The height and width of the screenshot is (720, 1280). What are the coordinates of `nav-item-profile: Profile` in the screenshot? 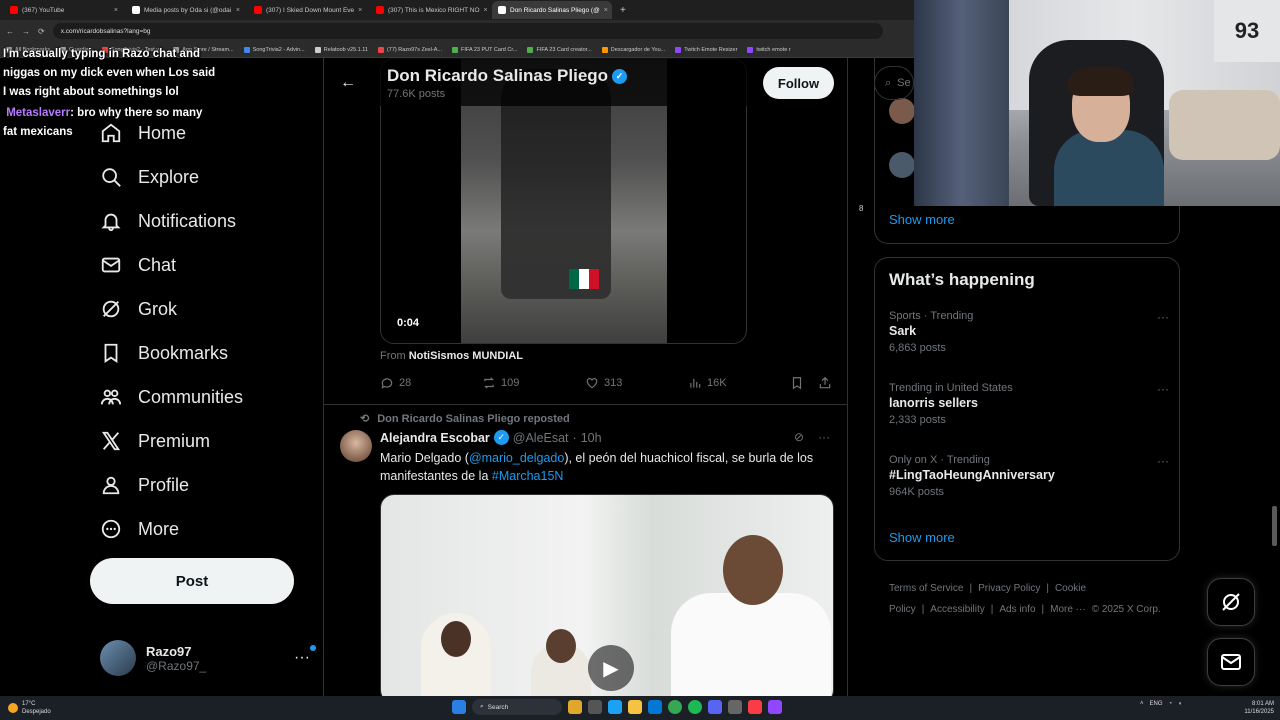 It's located at (144, 485).